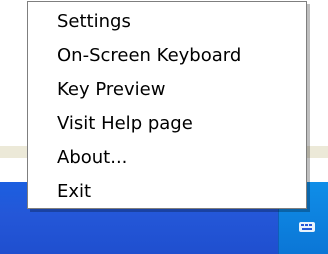 The image size is (328, 254). Describe the element at coordinates (125, 124) in the screenshot. I see `menu-item-visit-help-page: Visit Help page` at that location.